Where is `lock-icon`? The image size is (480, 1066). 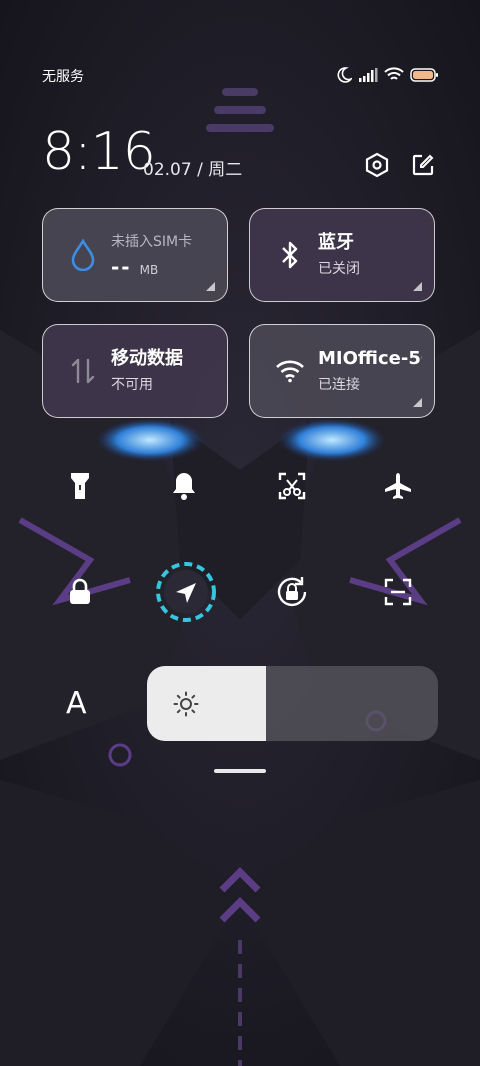 lock-icon is located at coordinates (80, 592).